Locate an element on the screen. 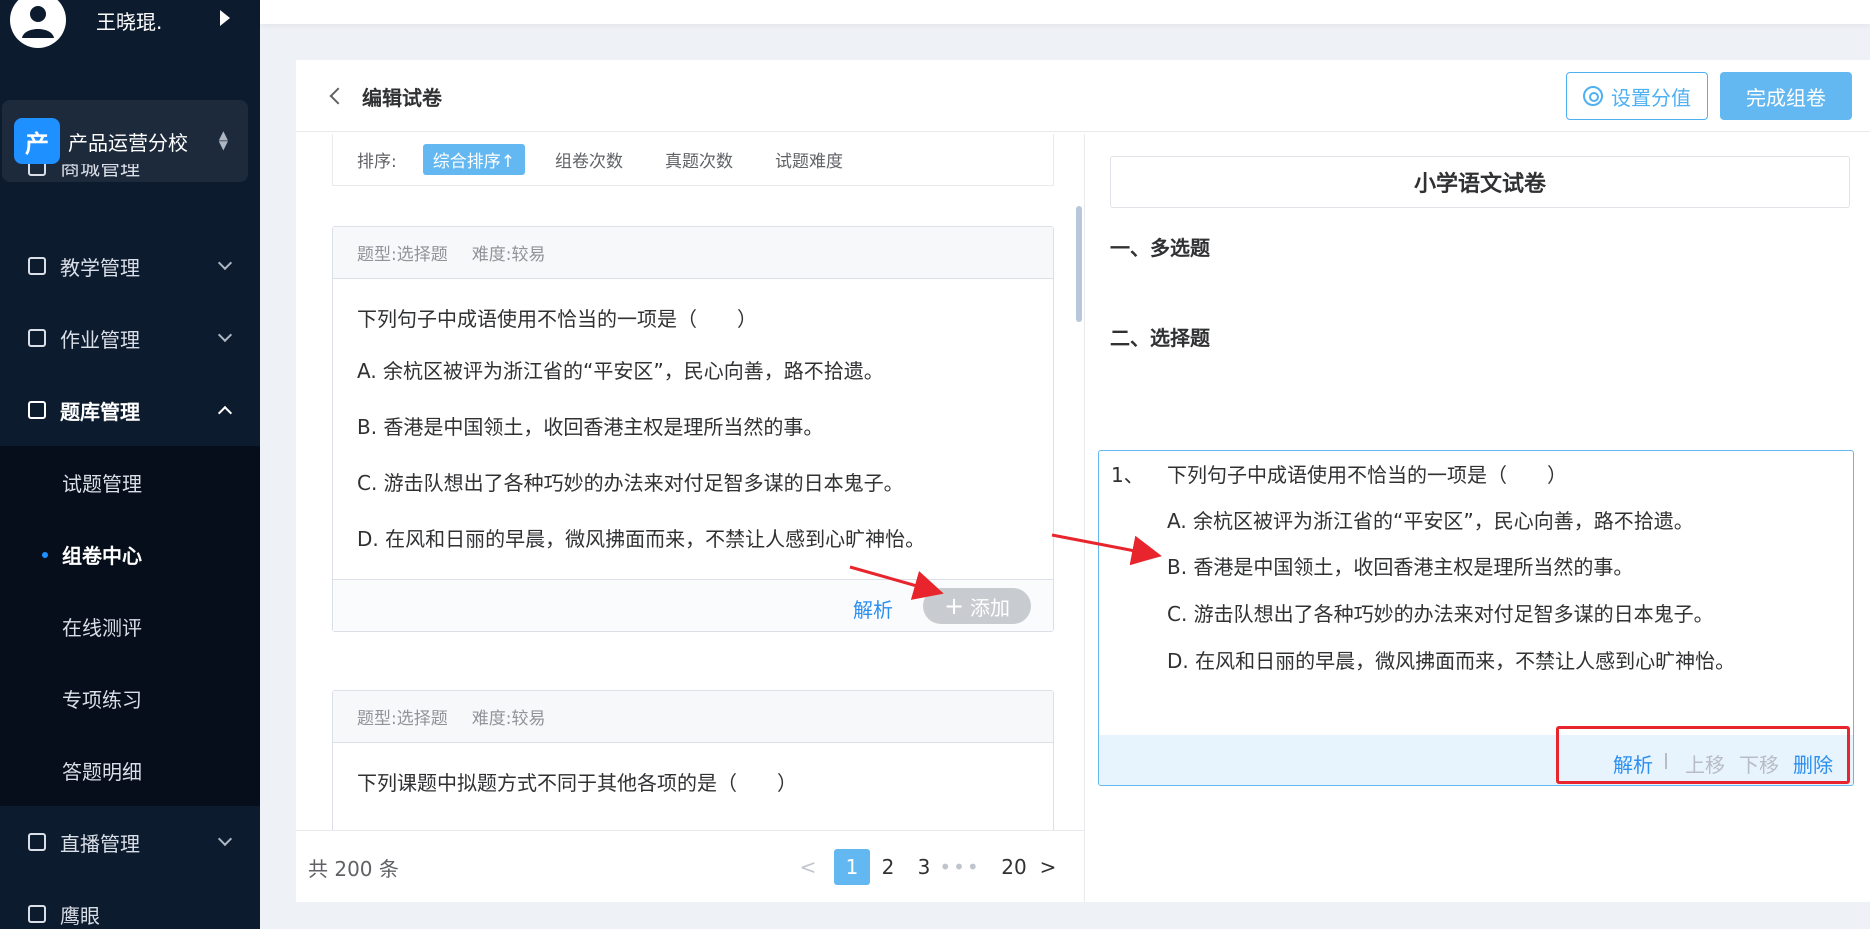  sort-label: 排序: is located at coordinates (377, 162).